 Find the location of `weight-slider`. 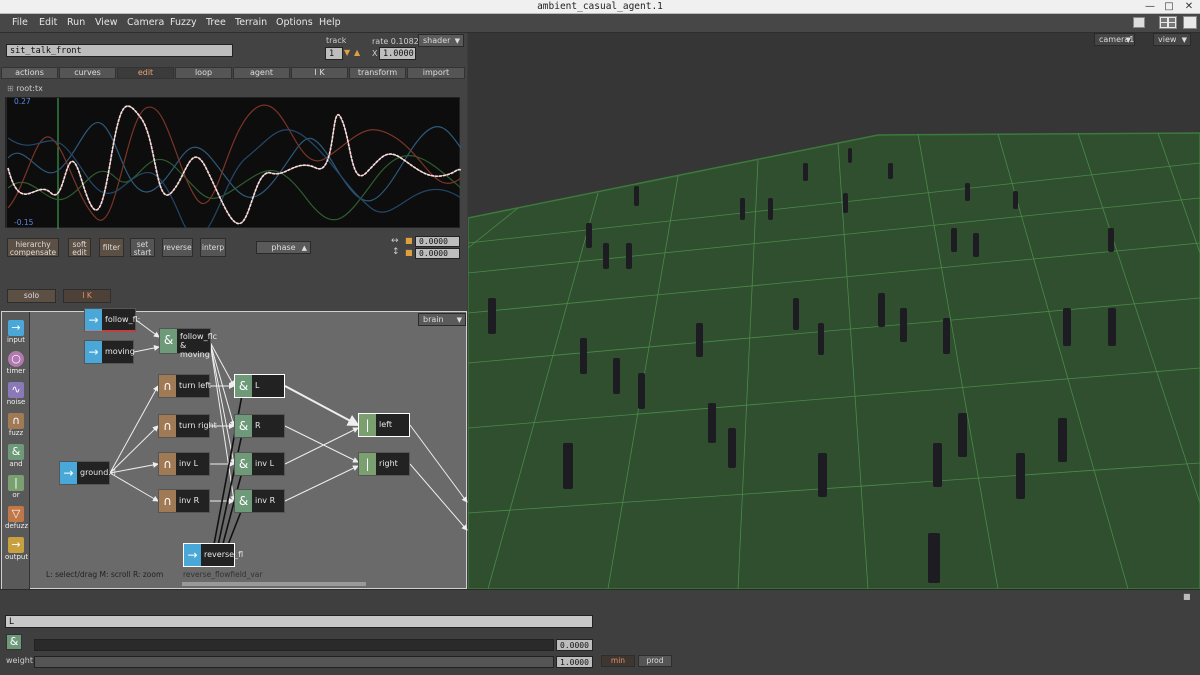

weight-slider is located at coordinates (294, 662).